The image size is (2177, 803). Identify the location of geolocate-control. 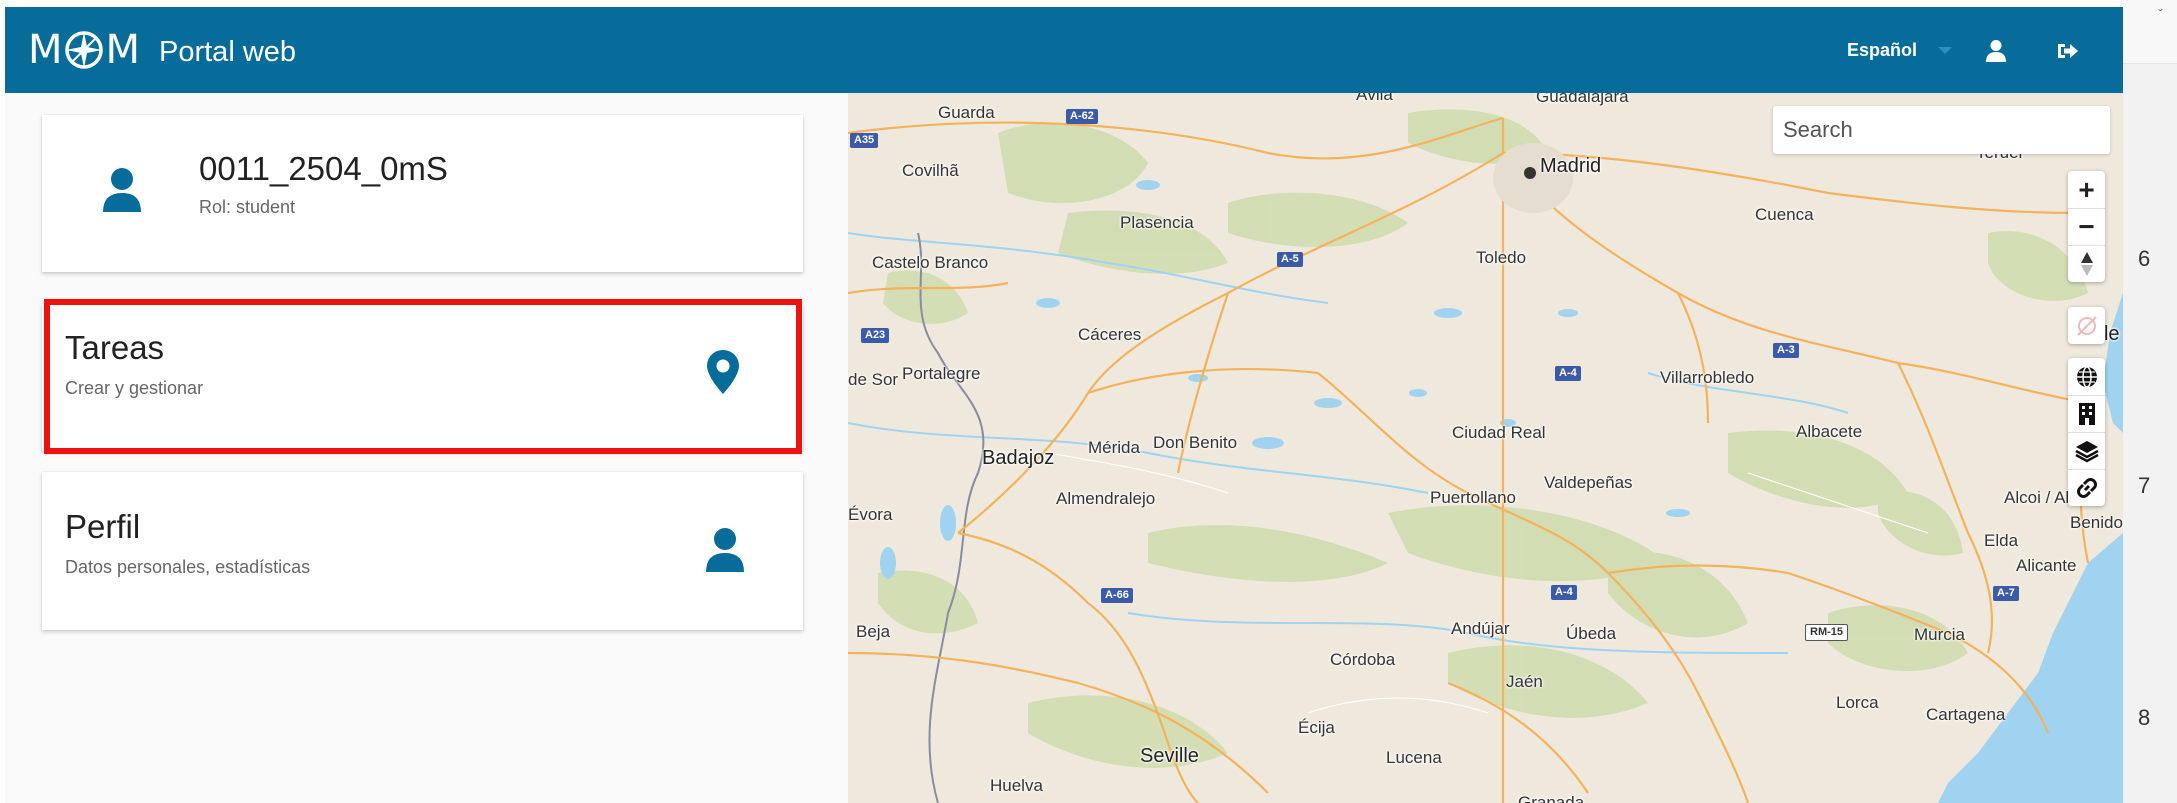
(2086, 325).